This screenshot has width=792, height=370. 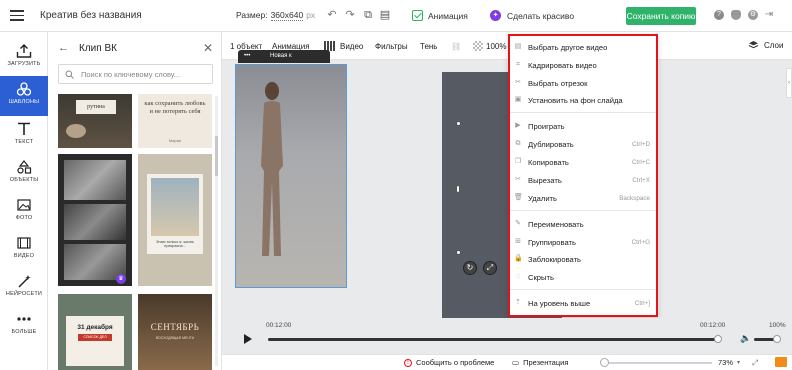 I want to click on menu-item-hide: ◌ Скрыть, so click(x=585, y=277).